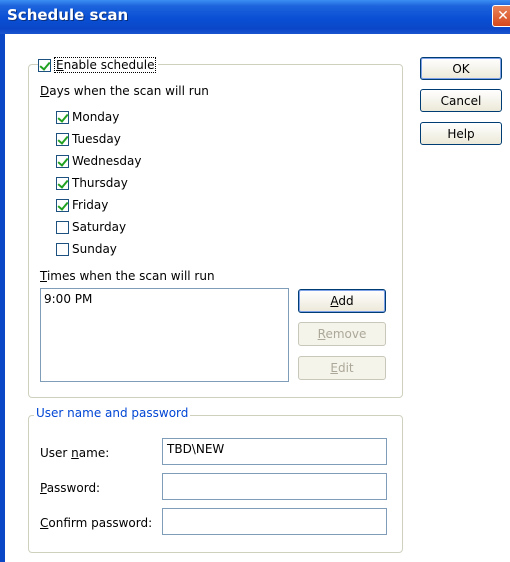  I want to click on day-checkbox-tuesday: Tuesday, so click(88, 139).